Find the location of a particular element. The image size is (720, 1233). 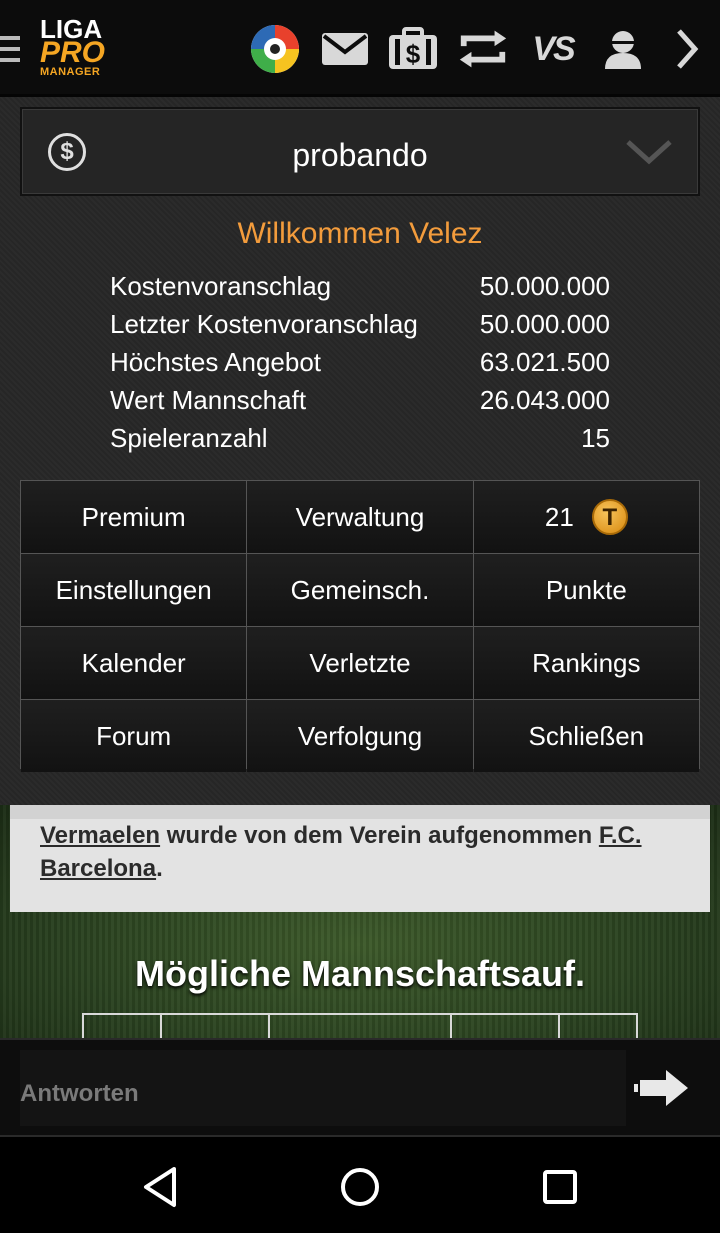

transfers-icon is located at coordinates (483, 49).